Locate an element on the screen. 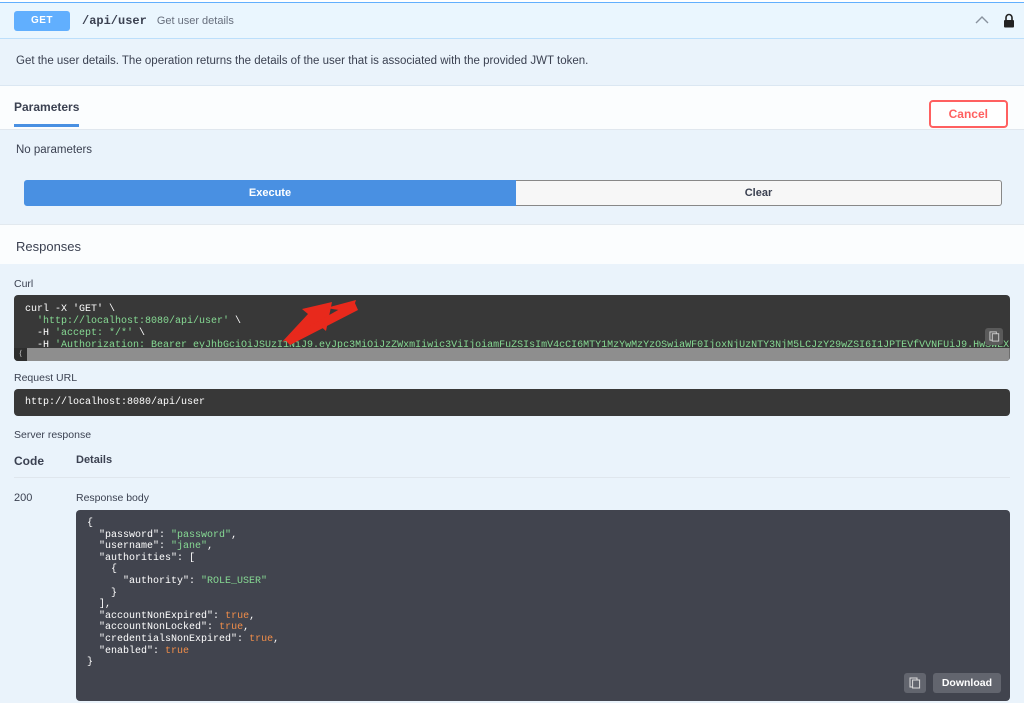  chevron-left-icon: ⟨ is located at coordinates (20, 354).